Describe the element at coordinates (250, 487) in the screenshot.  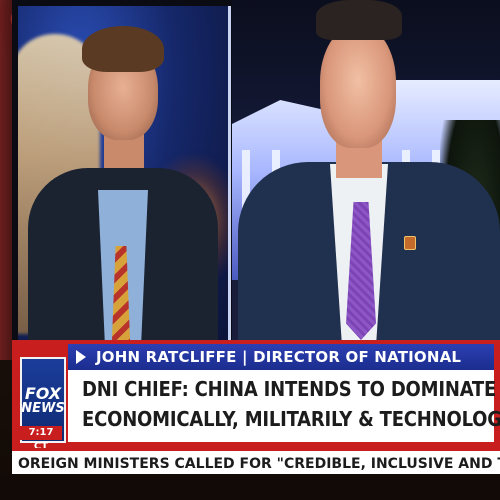
I see `tv-bottom-edge` at that location.